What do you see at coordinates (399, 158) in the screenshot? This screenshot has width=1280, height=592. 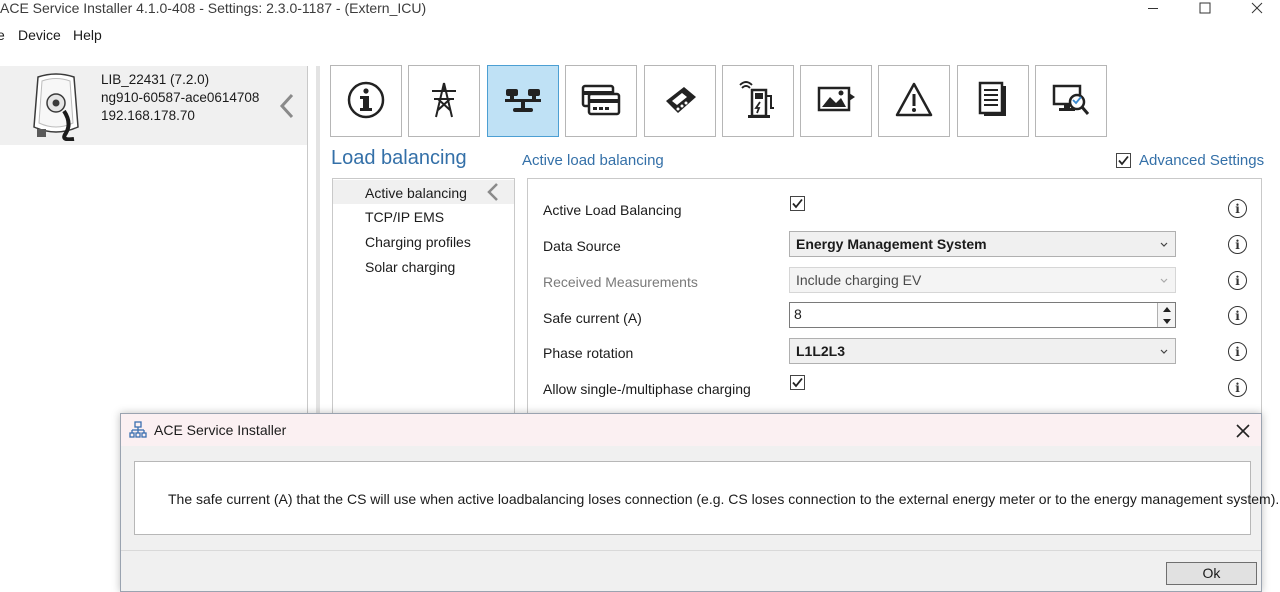 I see `section-title: Load balancing` at bounding box center [399, 158].